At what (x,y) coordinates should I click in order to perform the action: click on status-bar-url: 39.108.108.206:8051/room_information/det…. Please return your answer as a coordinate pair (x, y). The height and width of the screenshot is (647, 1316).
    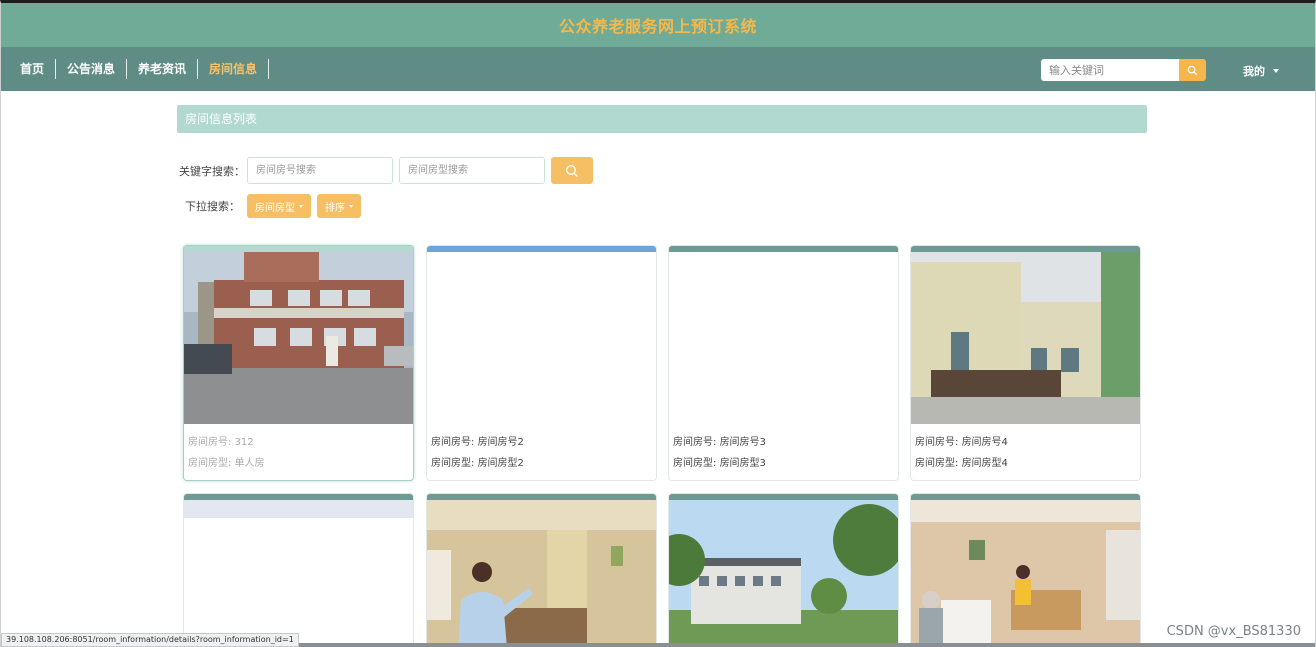
    Looking at the image, I should click on (150, 640).